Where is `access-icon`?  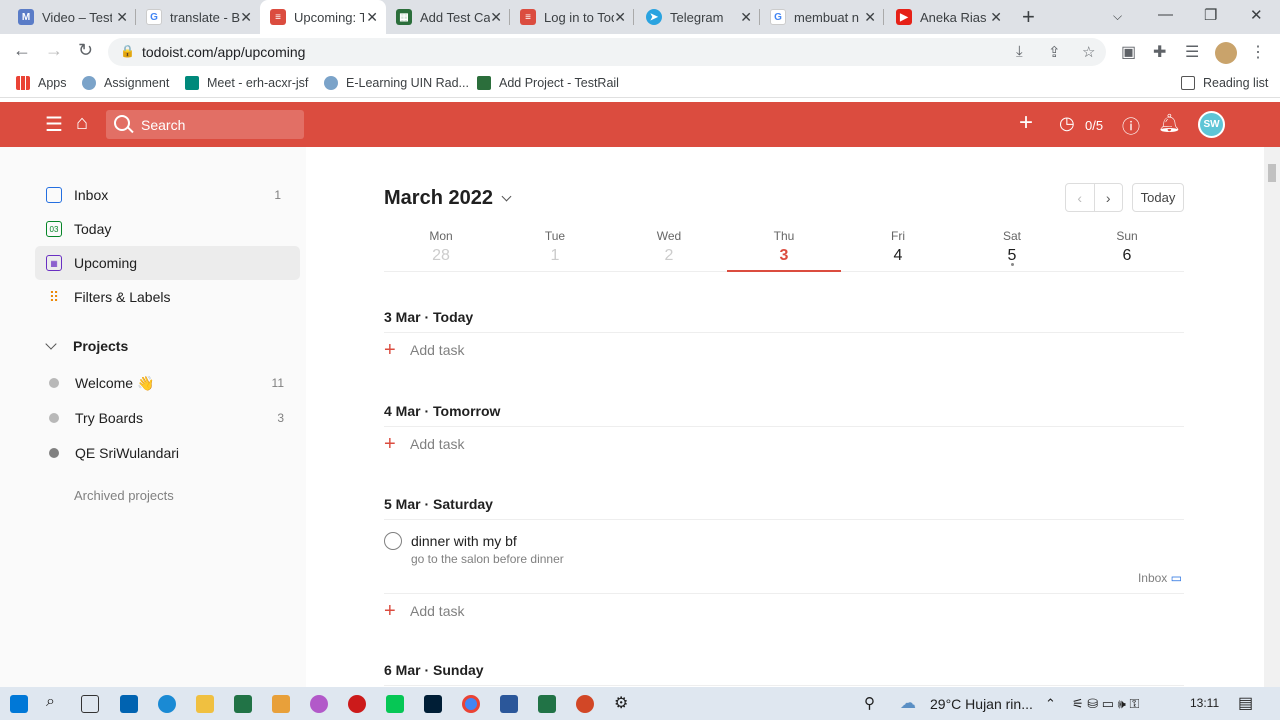
access-icon is located at coordinates (243, 704).